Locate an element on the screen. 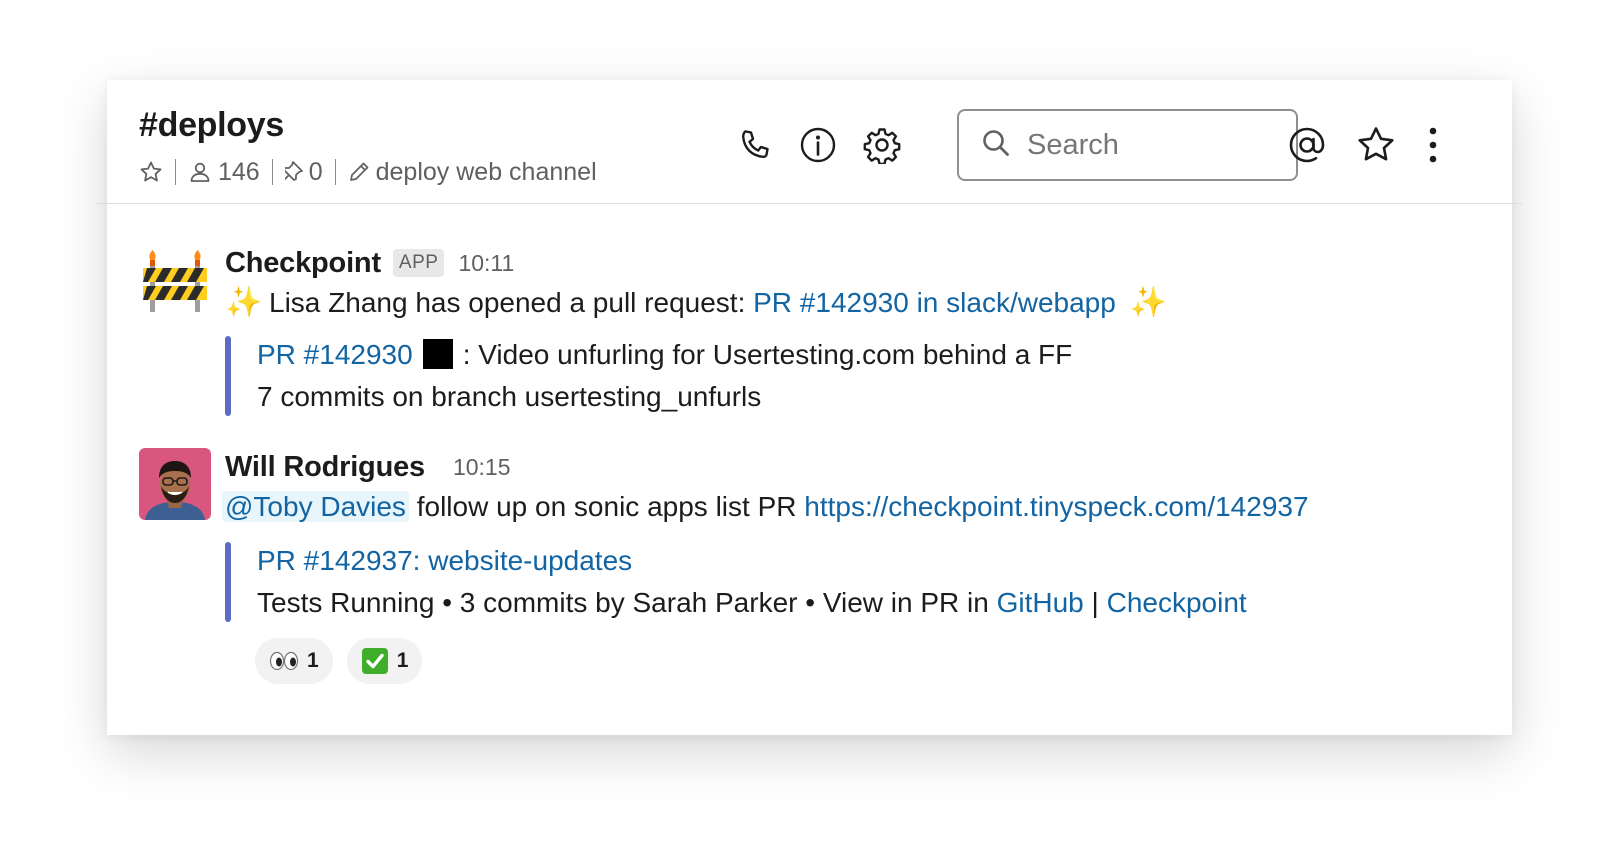  check-mark-icon is located at coordinates (375, 661).